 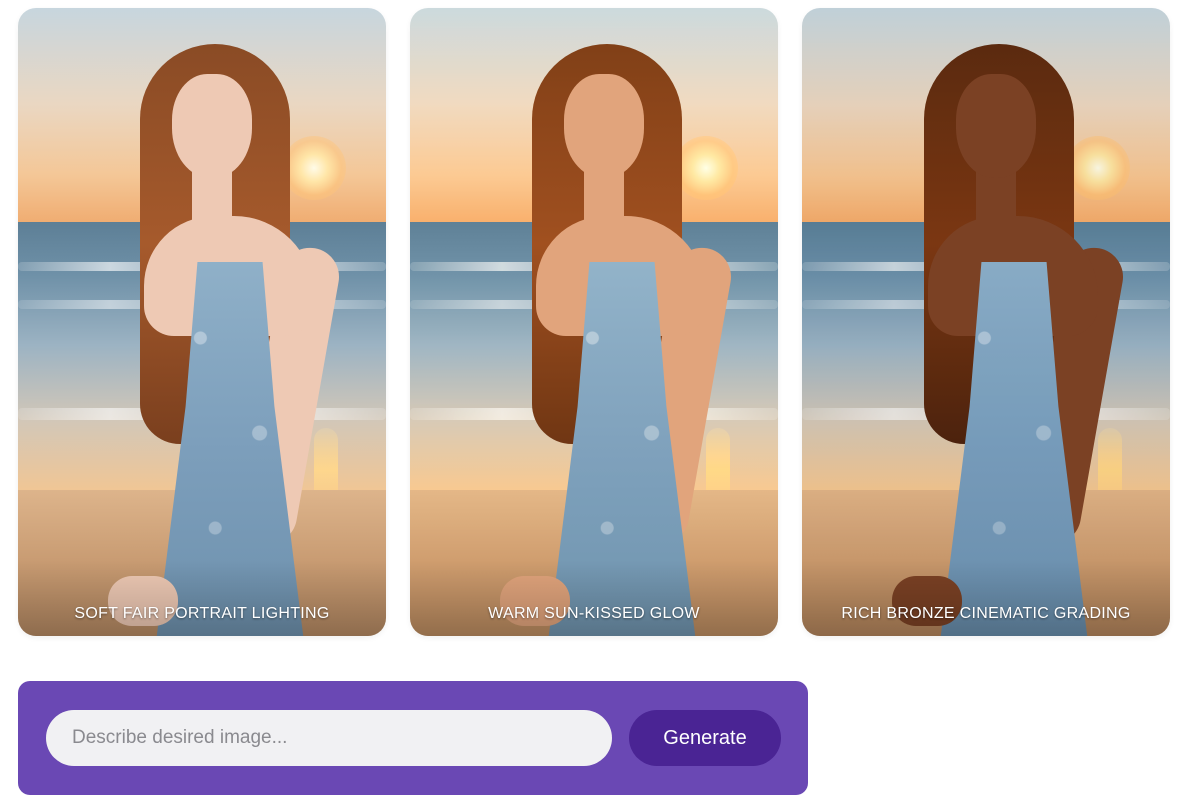 I want to click on prompt-panel: Generate, so click(x=413, y=738).